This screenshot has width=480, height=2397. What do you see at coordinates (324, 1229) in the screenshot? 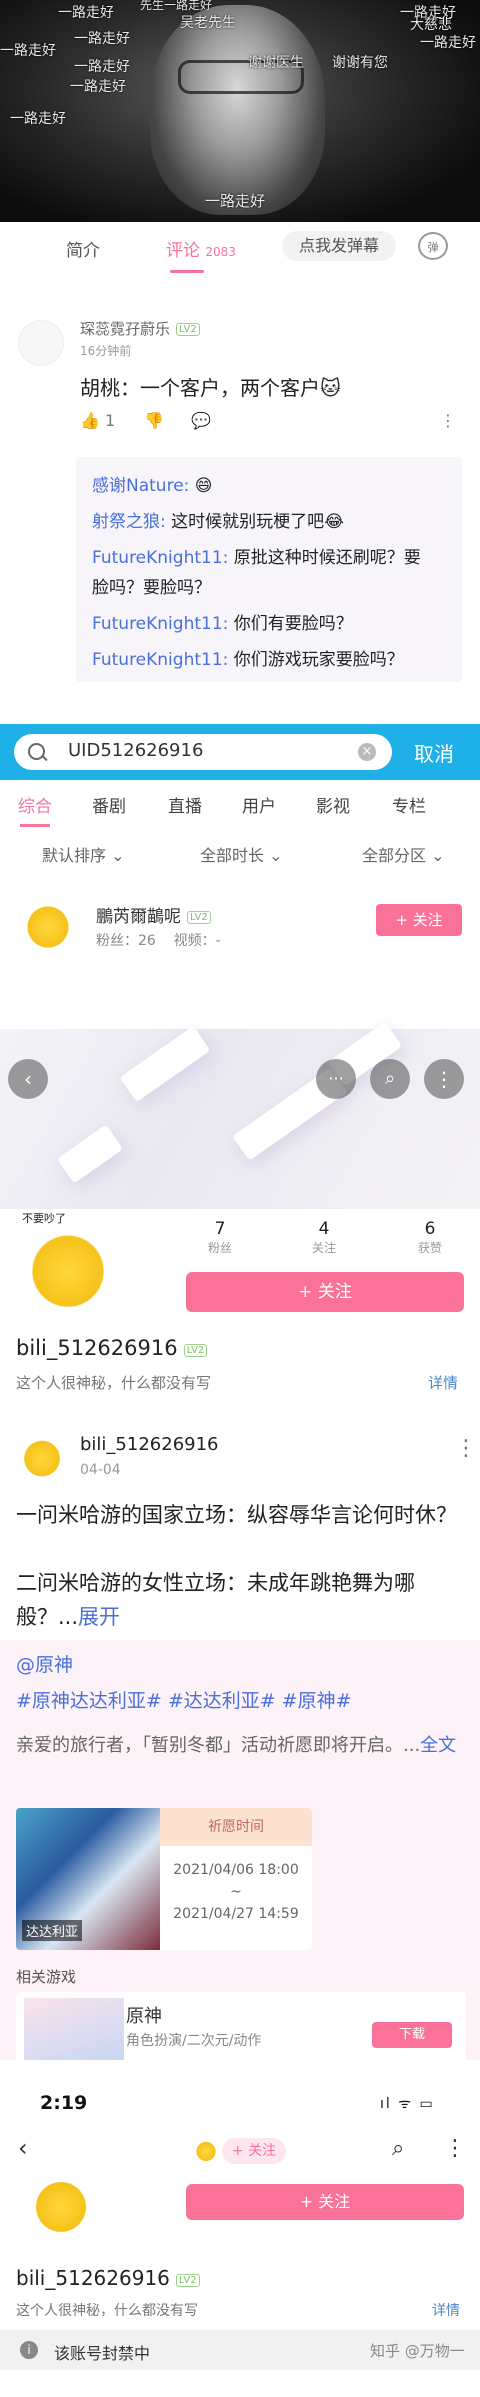
I see `stat-number: 4` at bounding box center [324, 1229].